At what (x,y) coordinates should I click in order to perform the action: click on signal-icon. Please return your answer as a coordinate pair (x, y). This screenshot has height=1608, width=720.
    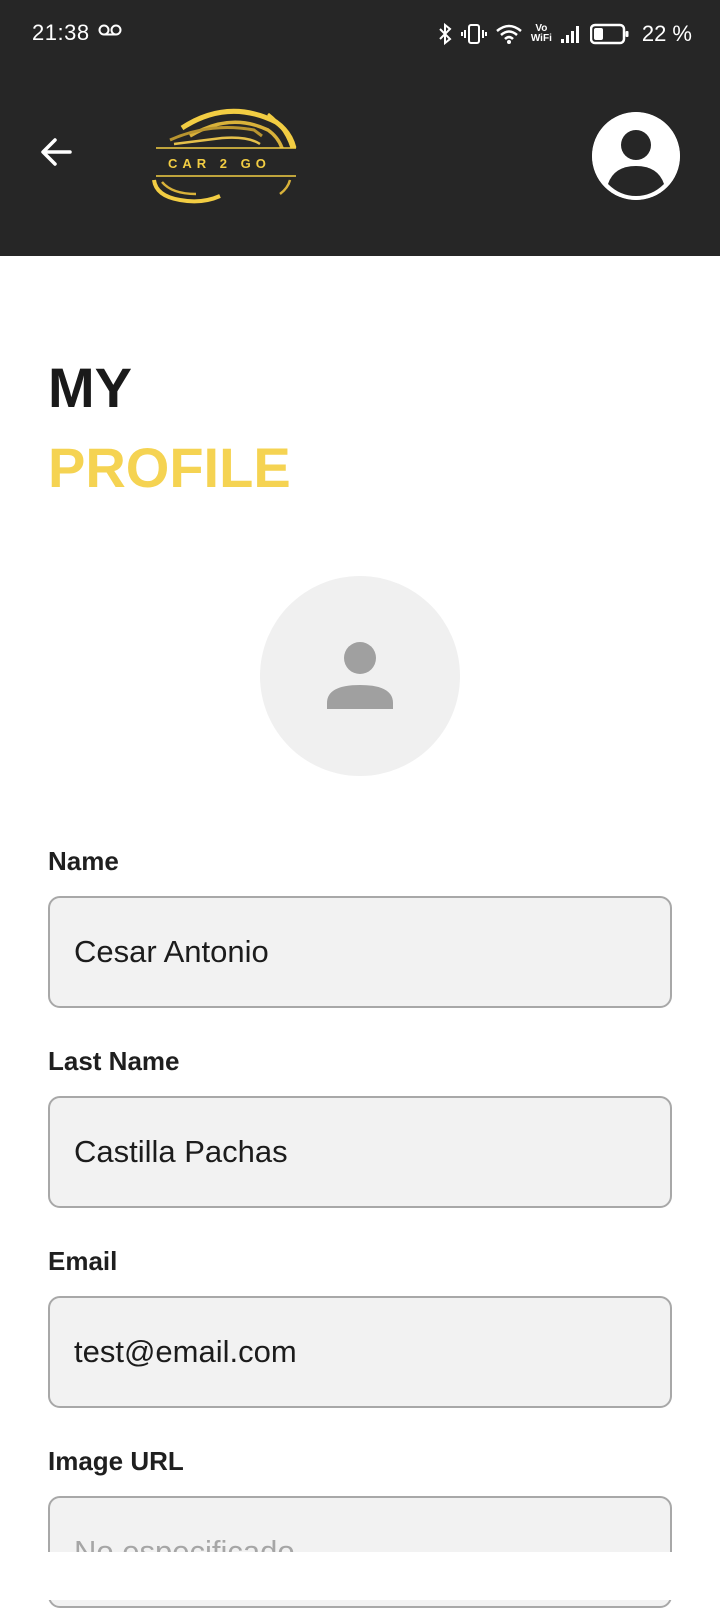
    Looking at the image, I should click on (569, 34).